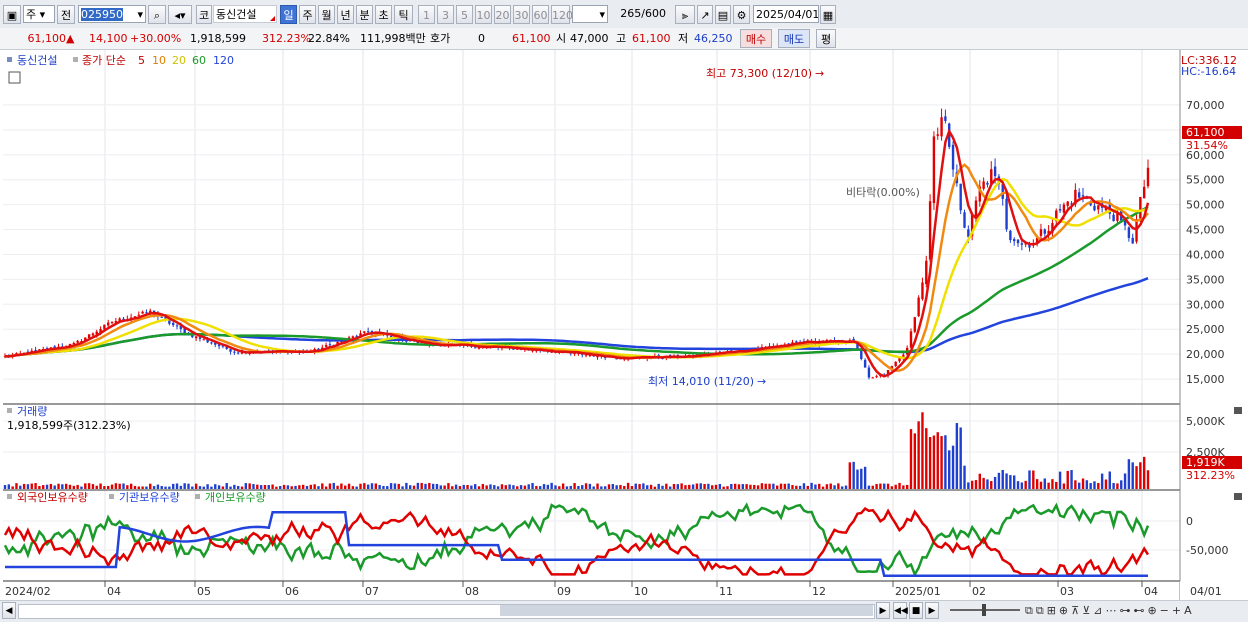  I want to click on speaker-icon: ◂▾, so click(180, 14).